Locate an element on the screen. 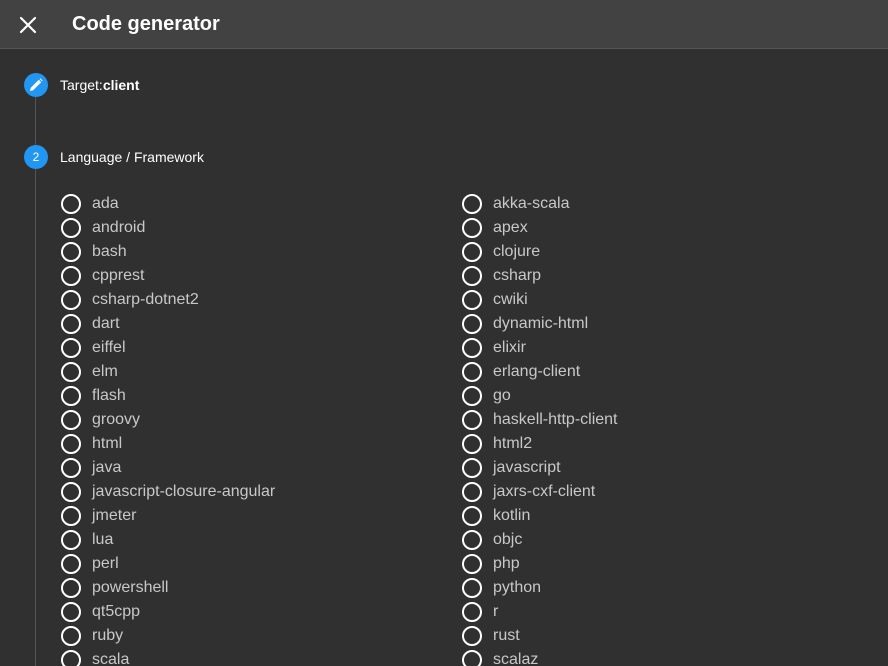 This screenshot has width=888, height=666. close-button is located at coordinates (28, 25).